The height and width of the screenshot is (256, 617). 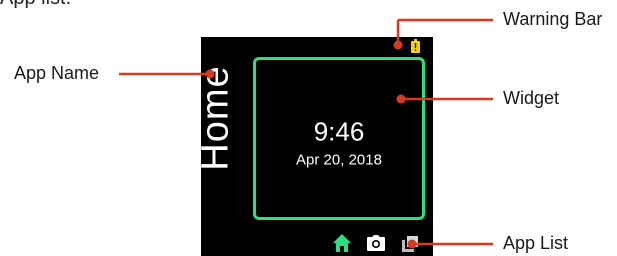 What do you see at coordinates (57, 73) in the screenshot?
I see `label-app-name: App Name` at bounding box center [57, 73].